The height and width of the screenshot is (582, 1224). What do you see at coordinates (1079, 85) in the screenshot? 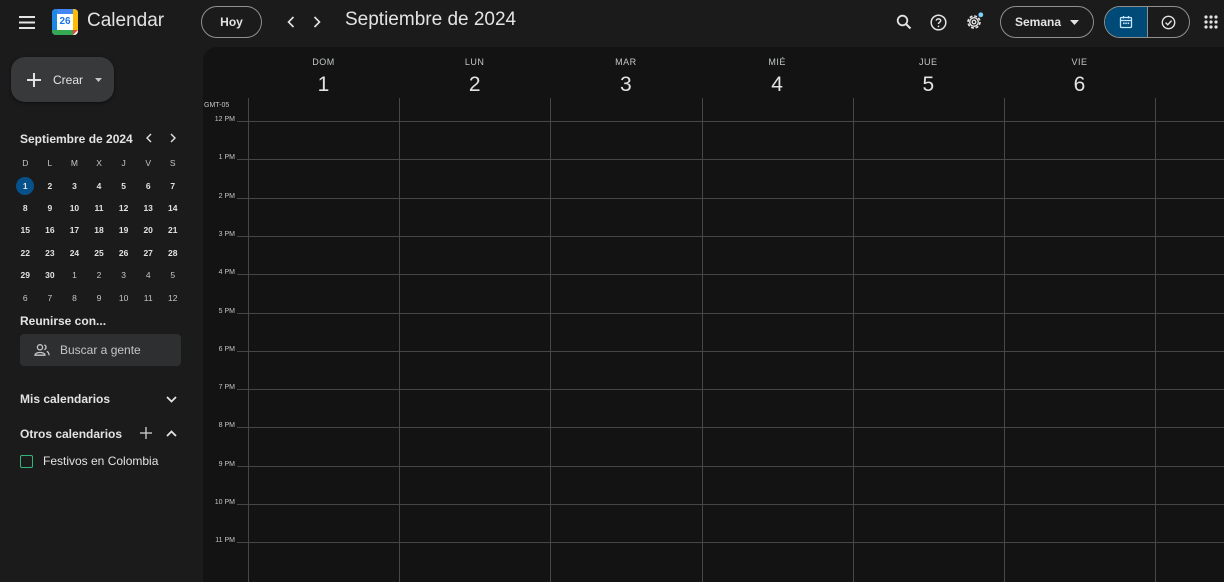
I see `day-number: 6` at bounding box center [1079, 85].